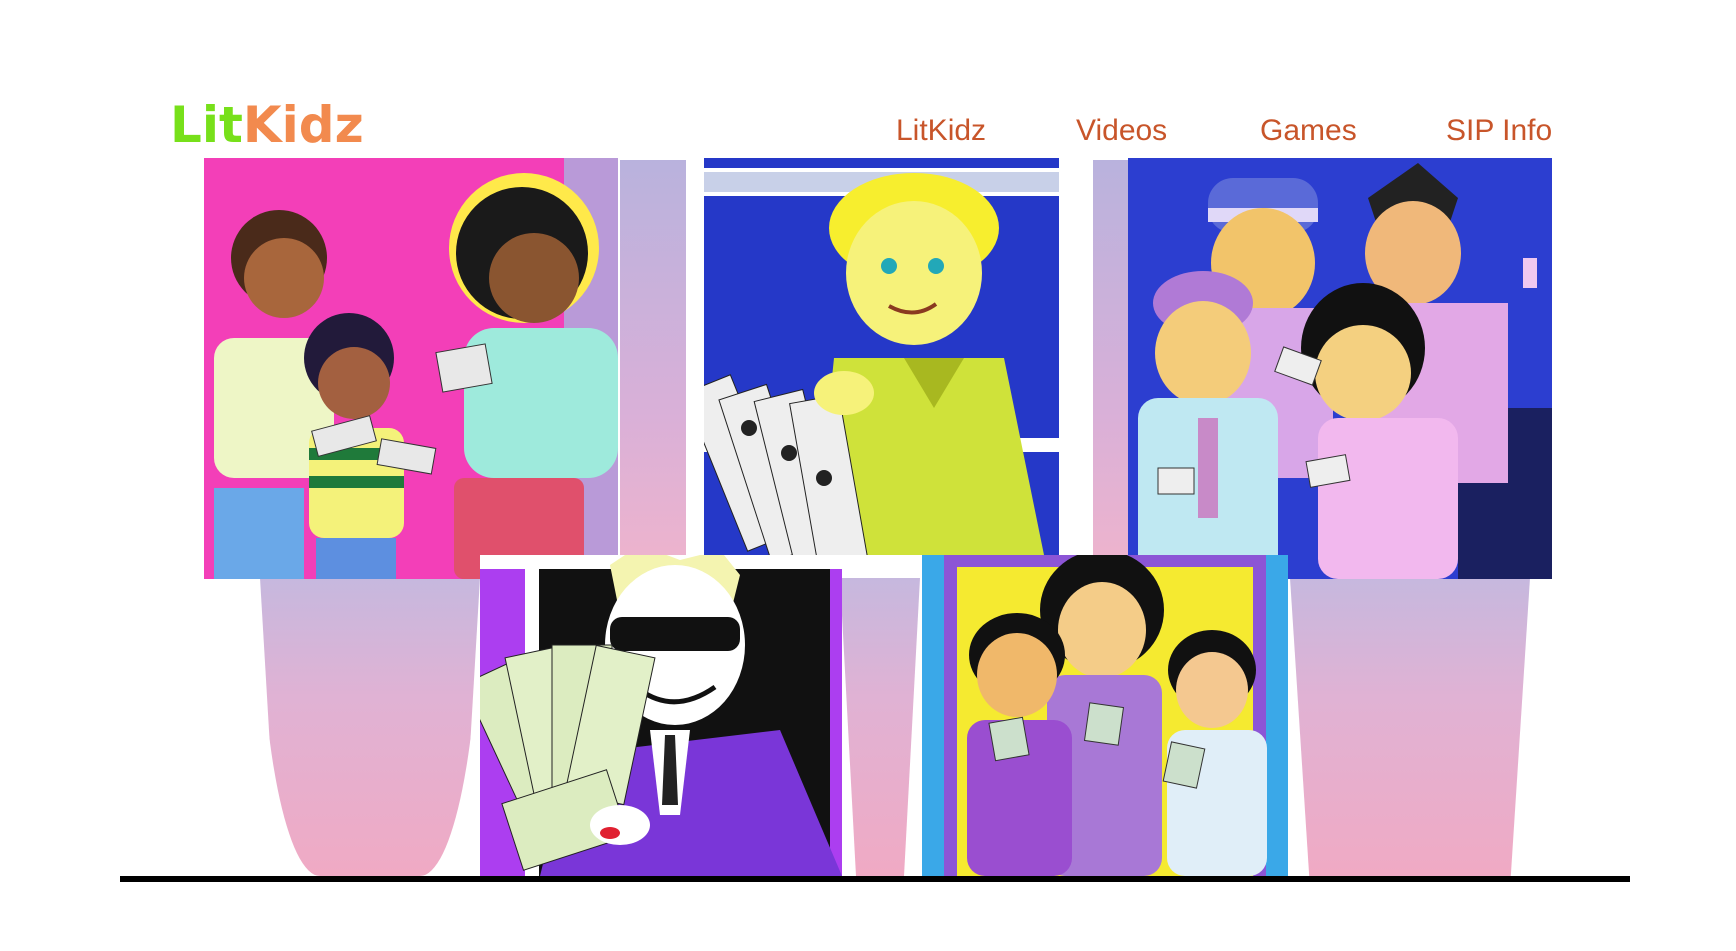  I want to click on gallery-image-2-art, so click(890, 356).